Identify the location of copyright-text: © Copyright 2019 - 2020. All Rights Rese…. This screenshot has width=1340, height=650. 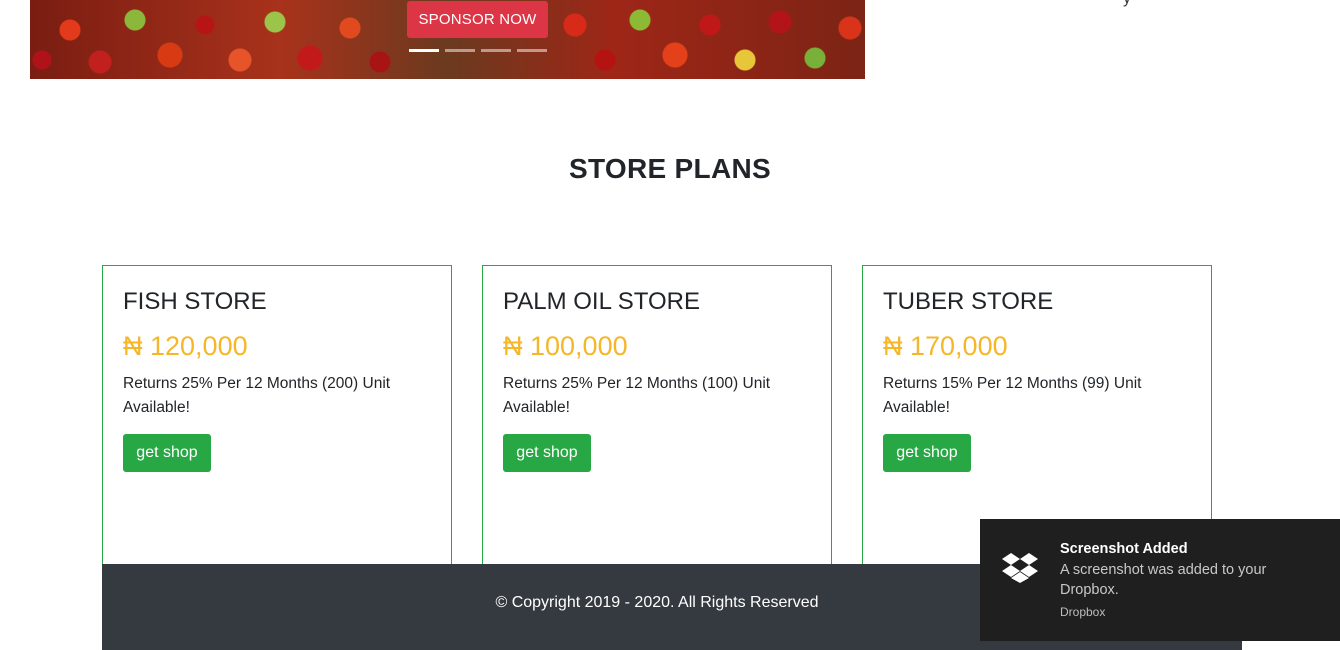
(657, 602).